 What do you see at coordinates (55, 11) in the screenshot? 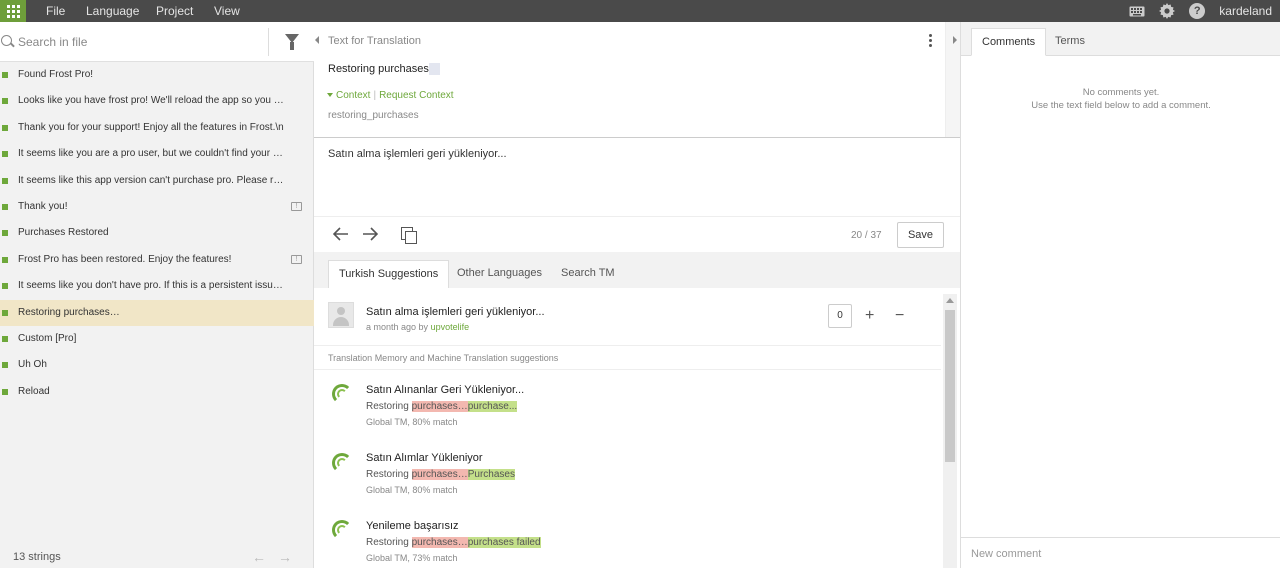
I see `menu-file: File` at bounding box center [55, 11].